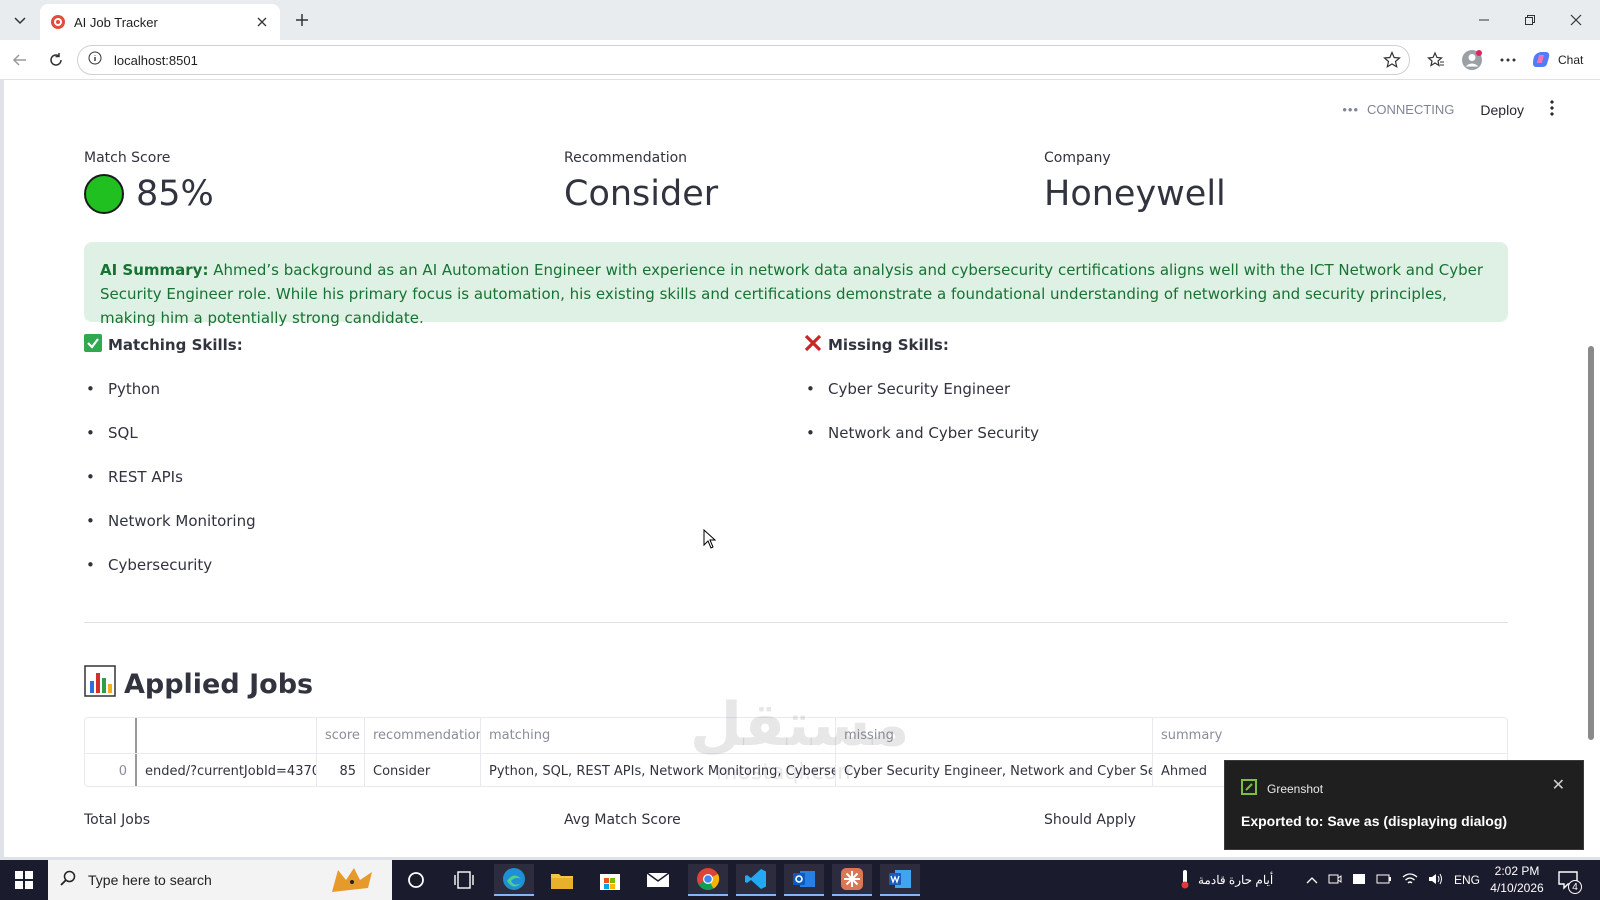 The image size is (1600, 900). What do you see at coordinates (852, 880) in the screenshot?
I see `claude-app-icon` at bounding box center [852, 880].